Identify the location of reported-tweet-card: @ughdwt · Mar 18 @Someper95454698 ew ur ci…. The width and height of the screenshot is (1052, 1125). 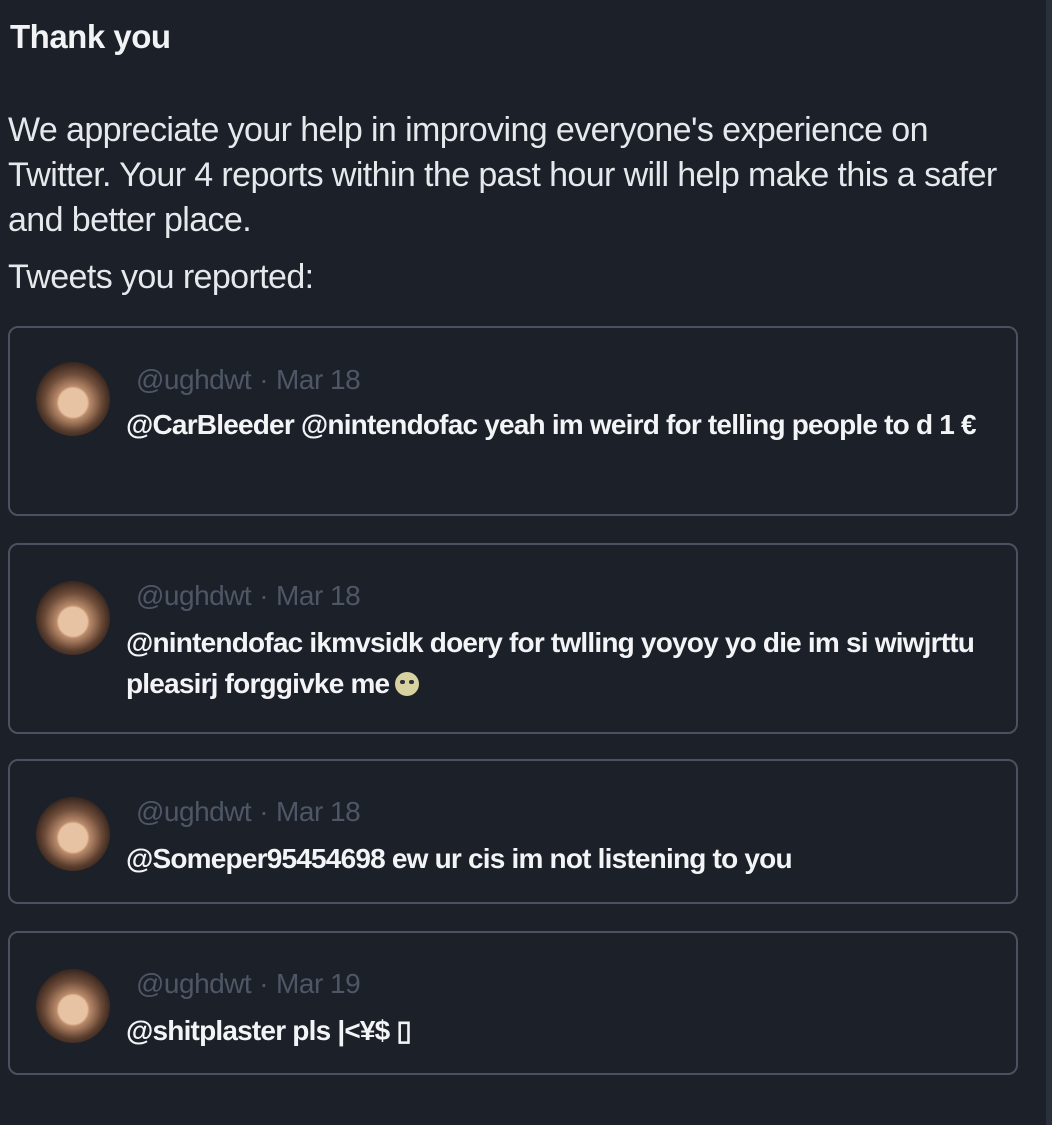
(513, 831).